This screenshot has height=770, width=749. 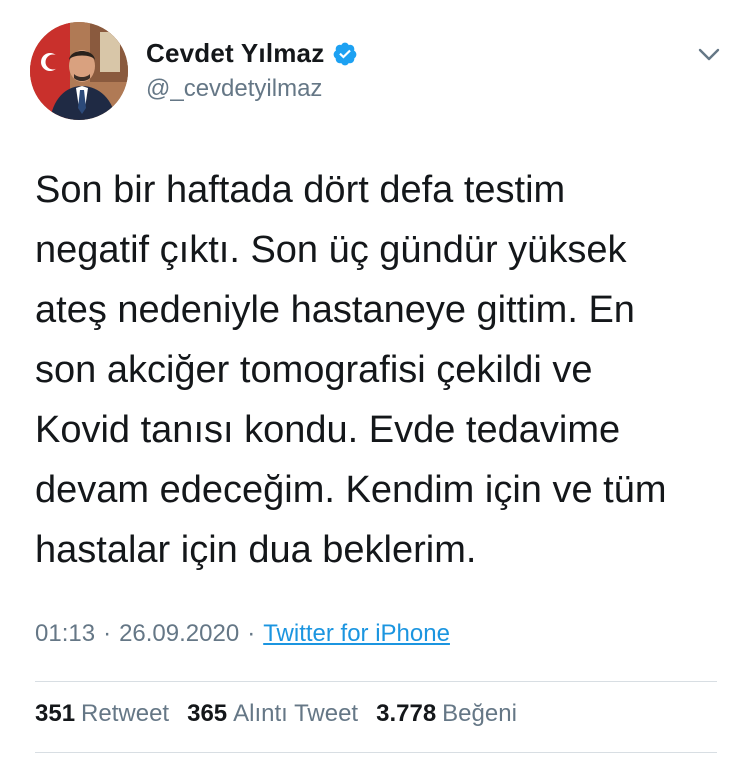 I want to click on author-name-row: Cevdet Yılmaz, so click(x=252, y=53).